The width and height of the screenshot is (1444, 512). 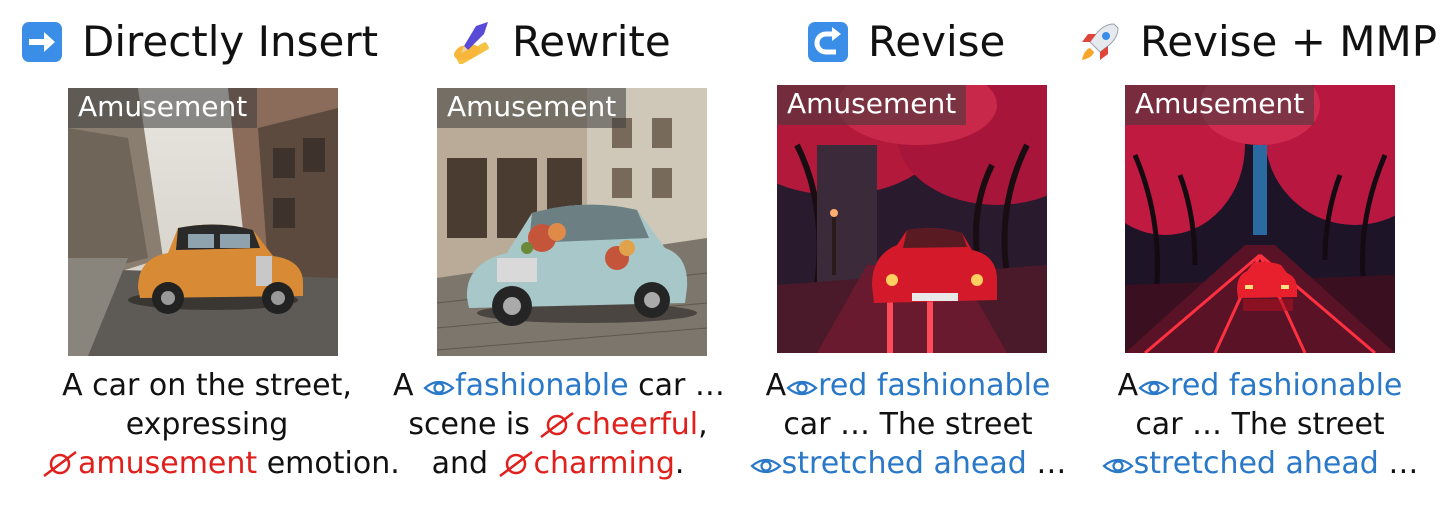 I want to click on rocket-icon, so click(x=1100, y=41).